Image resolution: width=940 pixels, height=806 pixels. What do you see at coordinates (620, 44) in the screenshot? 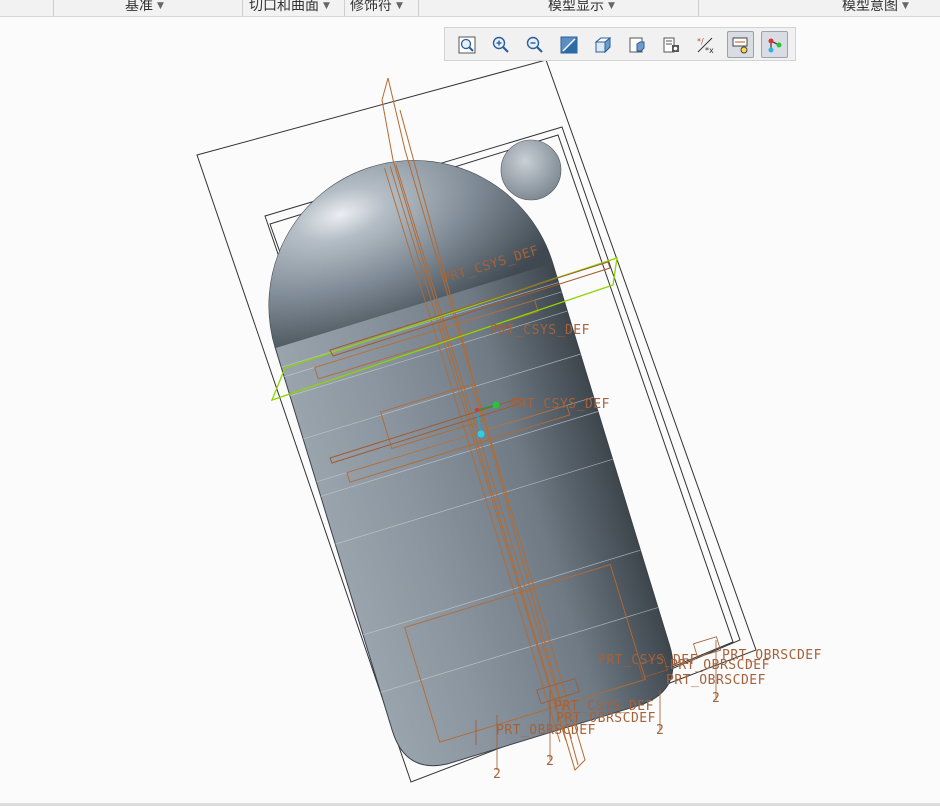
I see `graphics-toolbar: */ *x` at bounding box center [620, 44].